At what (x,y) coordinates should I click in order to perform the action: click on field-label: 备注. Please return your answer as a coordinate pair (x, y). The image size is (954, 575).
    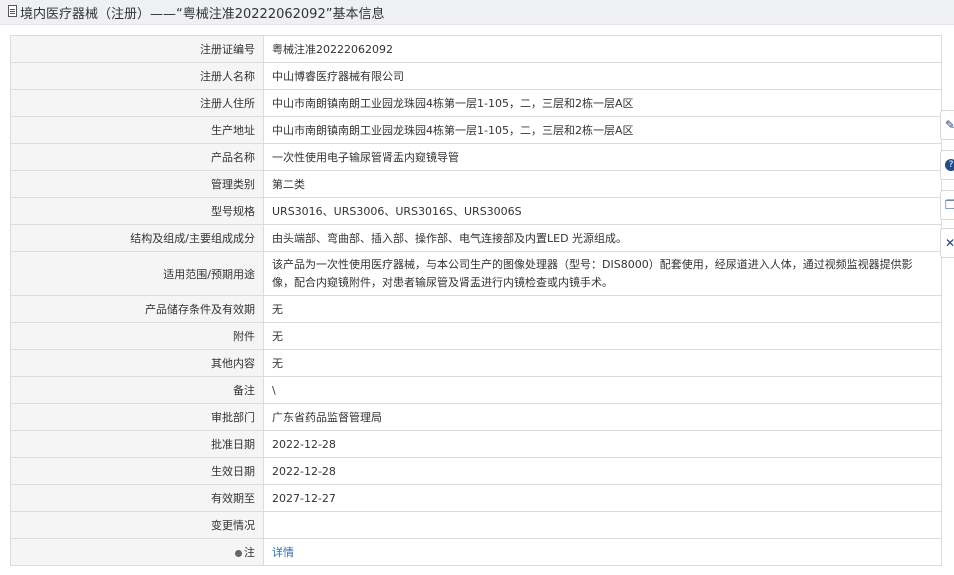
    Looking at the image, I should click on (137, 390).